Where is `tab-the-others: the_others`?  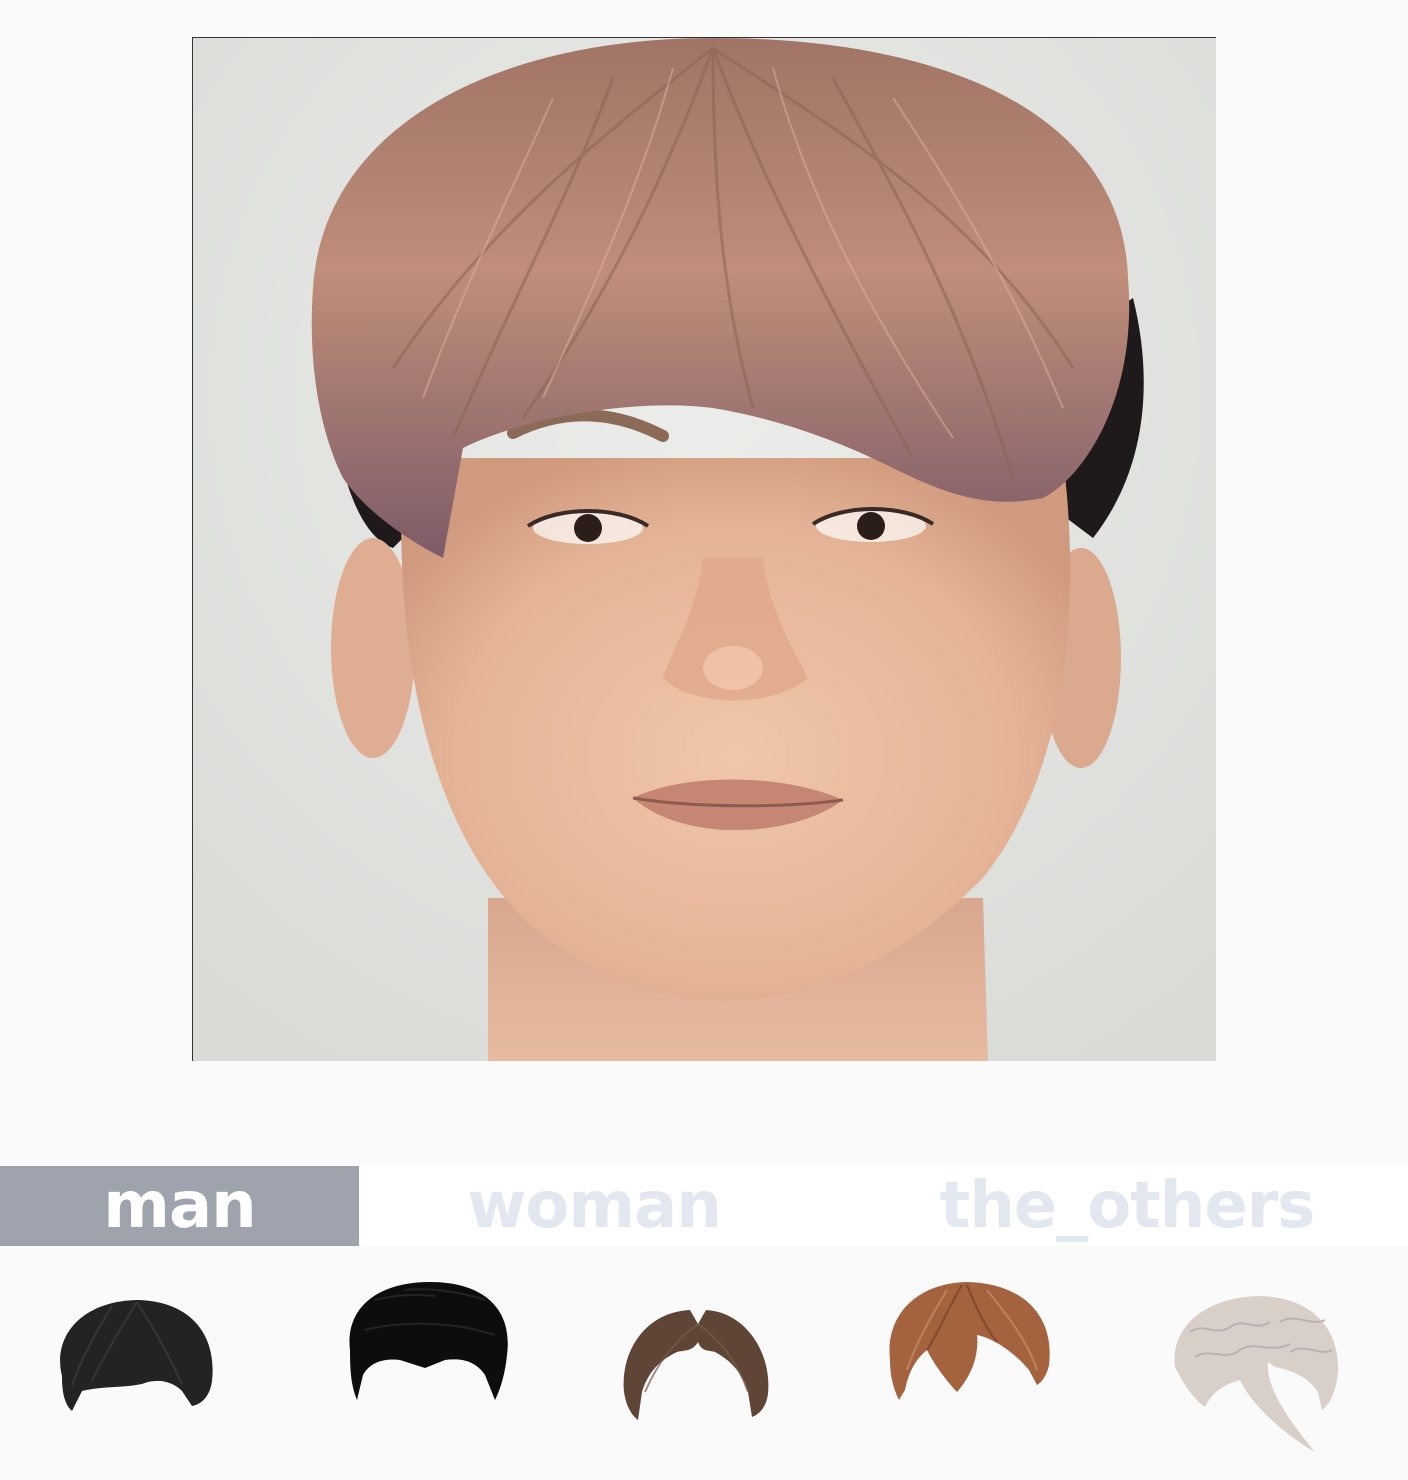
tab-the-others: the_others is located at coordinates (1127, 1206).